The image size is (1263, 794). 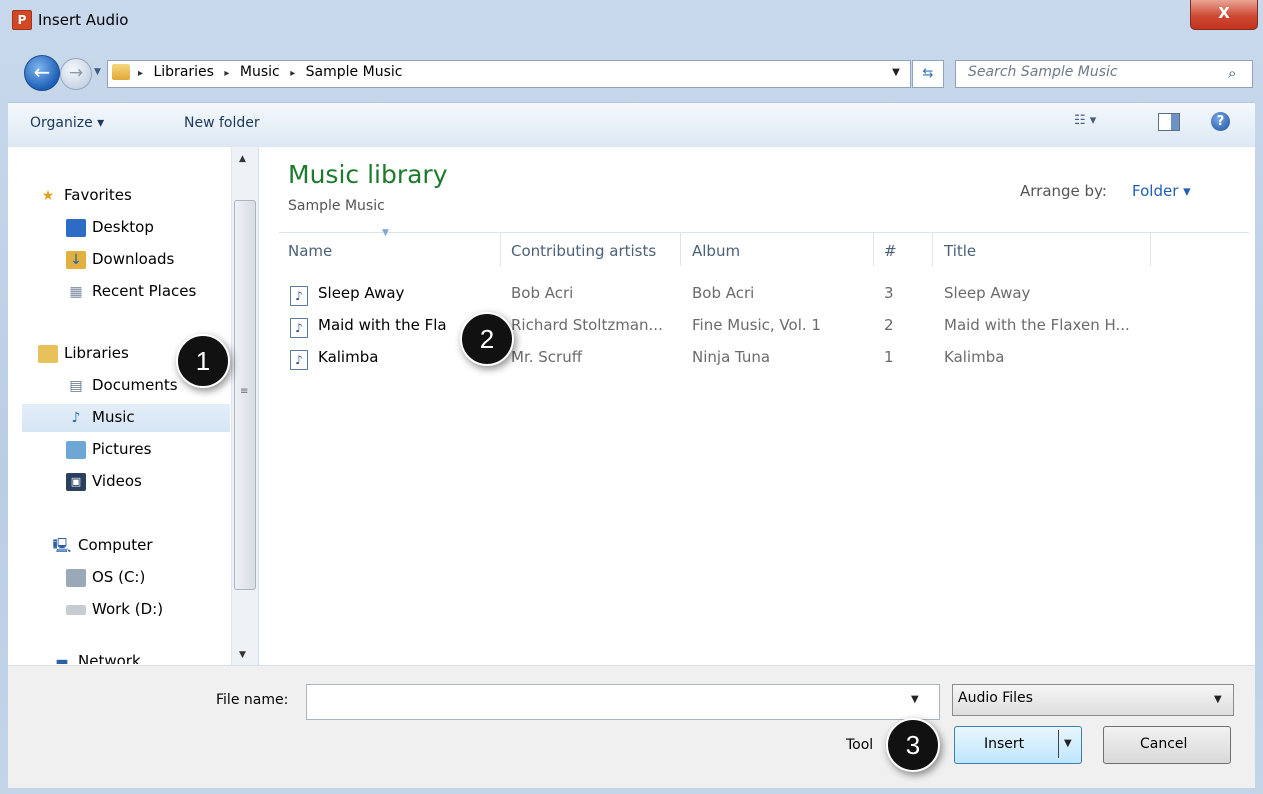 What do you see at coordinates (382, 325) in the screenshot?
I see `file-name: Maid with the Fla` at bounding box center [382, 325].